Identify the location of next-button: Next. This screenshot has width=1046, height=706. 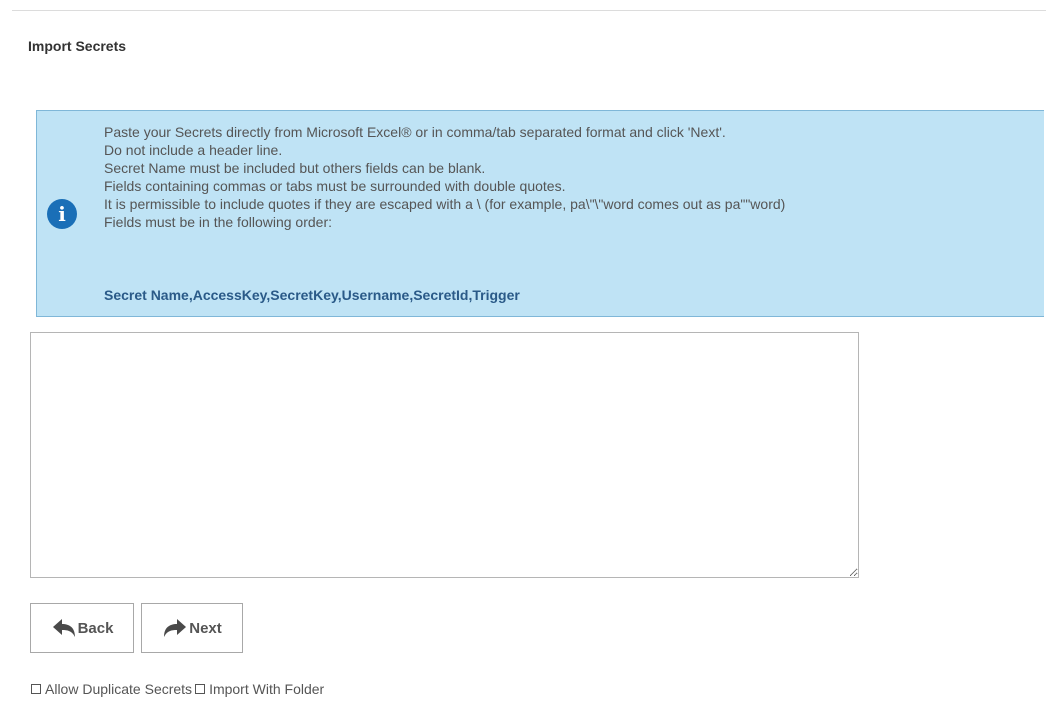
(192, 628).